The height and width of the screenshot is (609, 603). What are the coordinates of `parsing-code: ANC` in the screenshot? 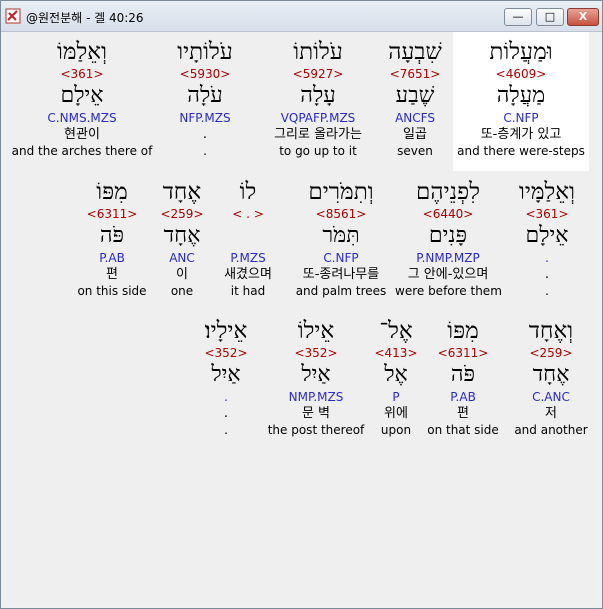 It's located at (182, 258).